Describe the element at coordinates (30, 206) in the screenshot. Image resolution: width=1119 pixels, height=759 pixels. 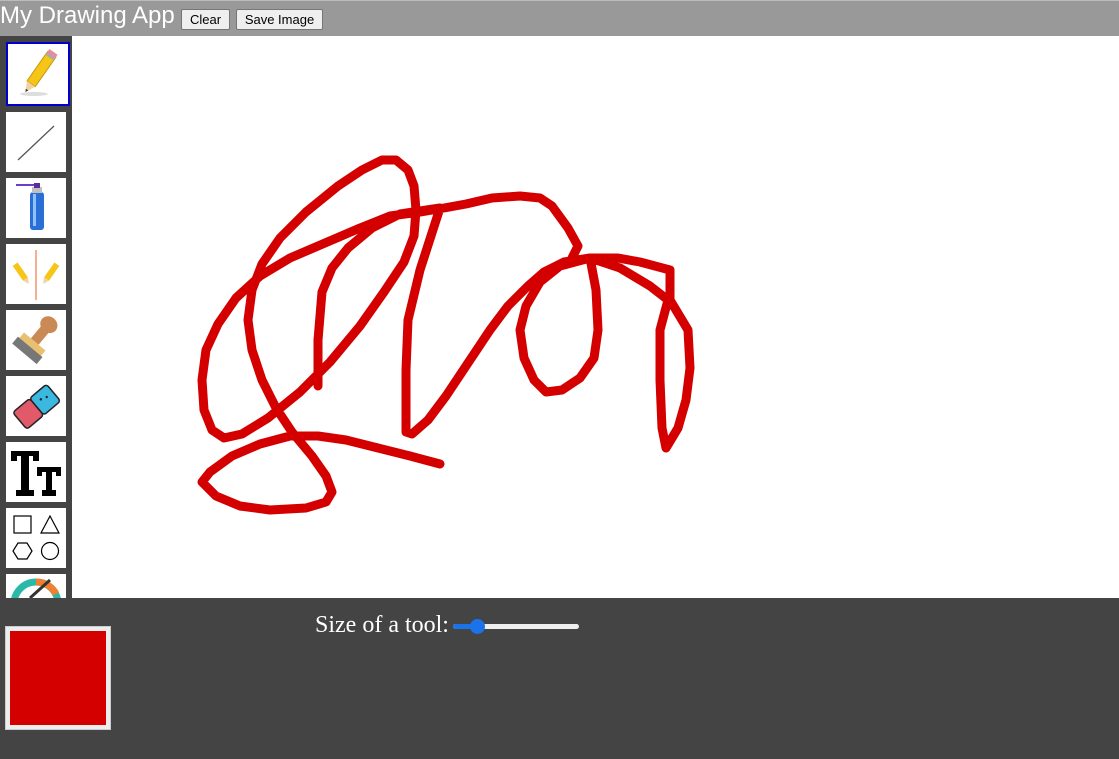
I see `spray-can-icon` at that location.